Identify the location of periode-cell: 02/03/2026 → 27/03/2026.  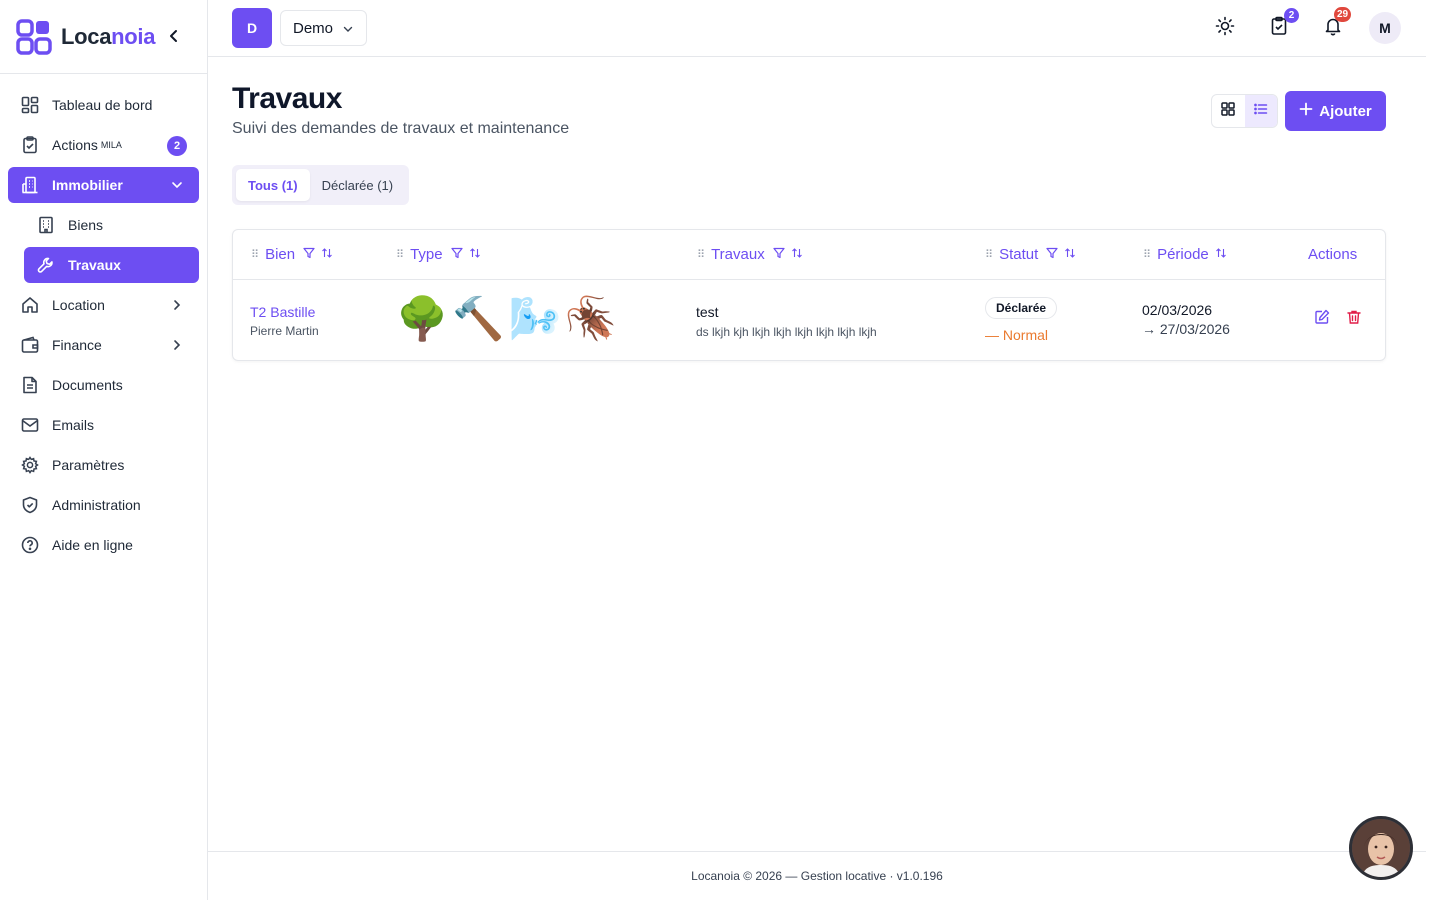
(1186, 319).